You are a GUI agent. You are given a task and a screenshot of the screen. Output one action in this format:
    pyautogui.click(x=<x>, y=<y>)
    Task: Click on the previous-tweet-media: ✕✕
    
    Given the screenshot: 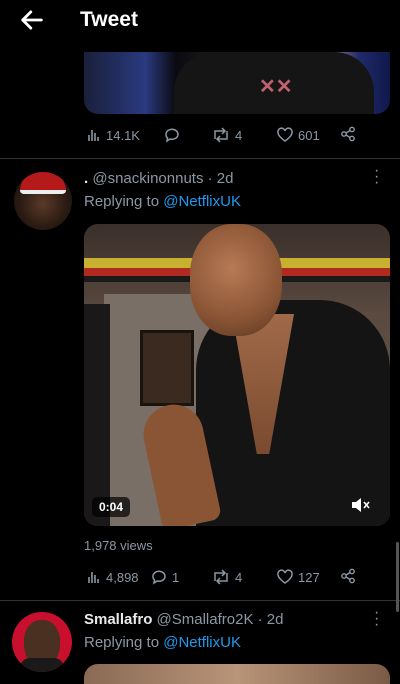 What is the action you would take?
    pyautogui.click(x=237, y=83)
    